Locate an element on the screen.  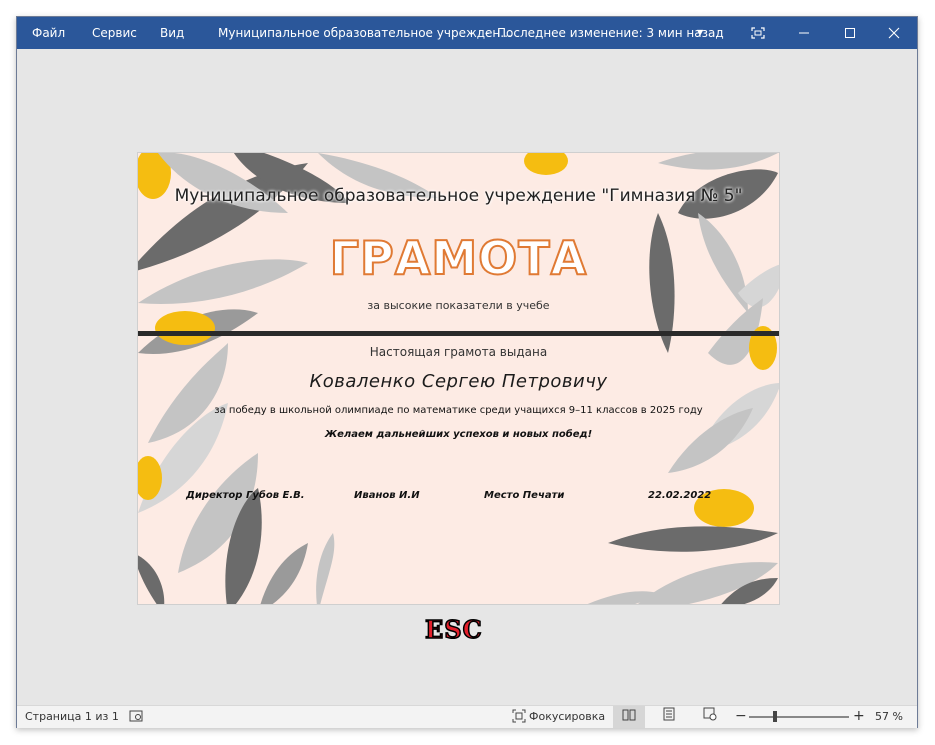
focus-button: Фокусировка is located at coordinates (567, 716).